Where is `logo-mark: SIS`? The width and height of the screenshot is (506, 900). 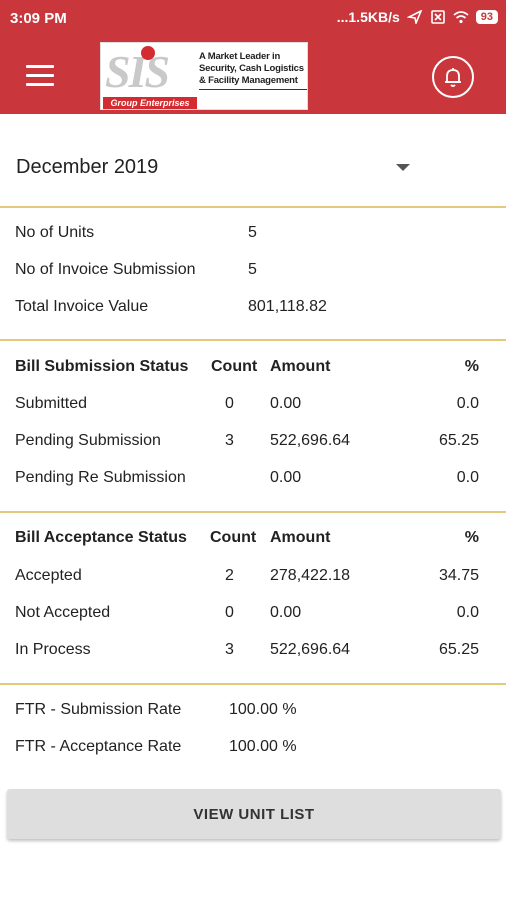
logo-mark: SIS is located at coordinates (137, 71).